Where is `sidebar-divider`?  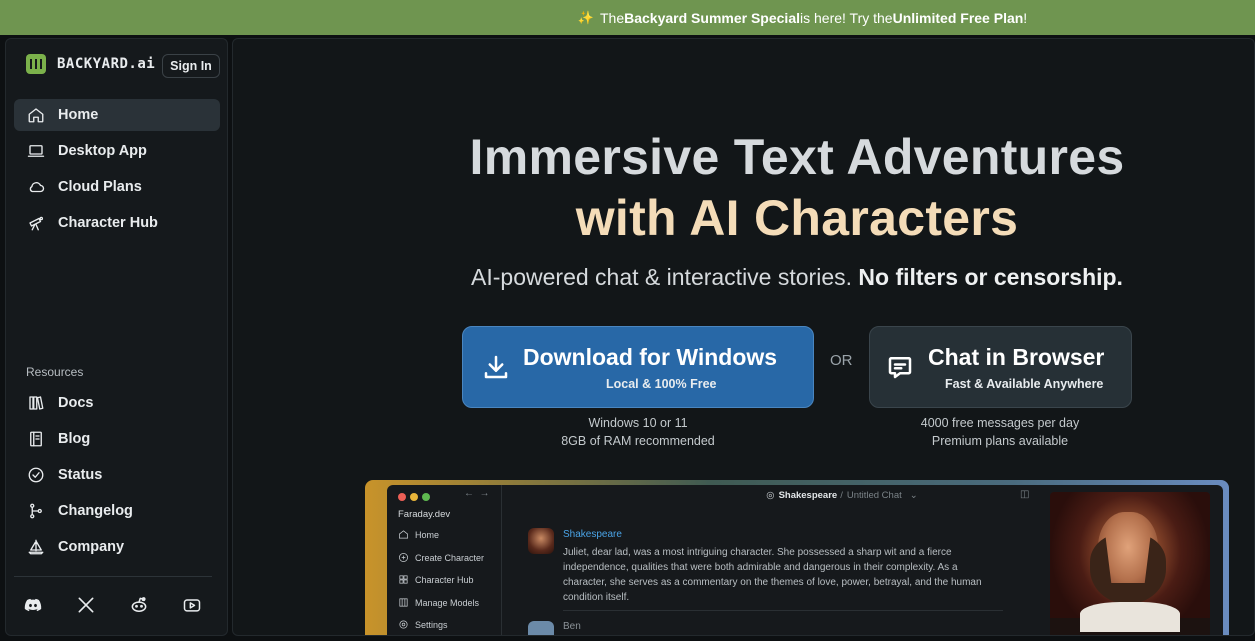 sidebar-divider is located at coordinates (113, 576).